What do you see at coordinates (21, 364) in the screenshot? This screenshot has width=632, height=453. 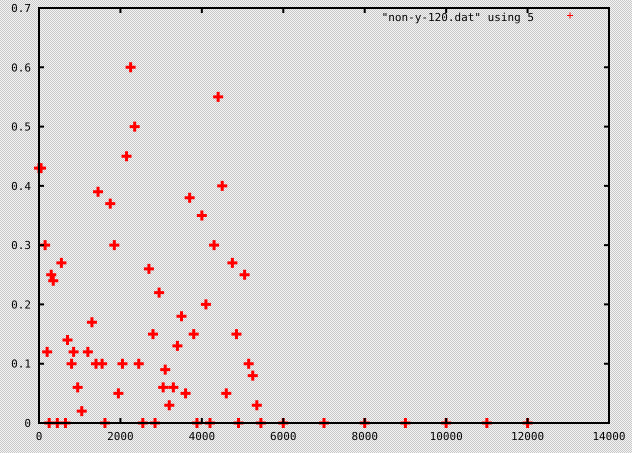 I see `y-axis-label: 0.1` at bounding box center [21, 364].